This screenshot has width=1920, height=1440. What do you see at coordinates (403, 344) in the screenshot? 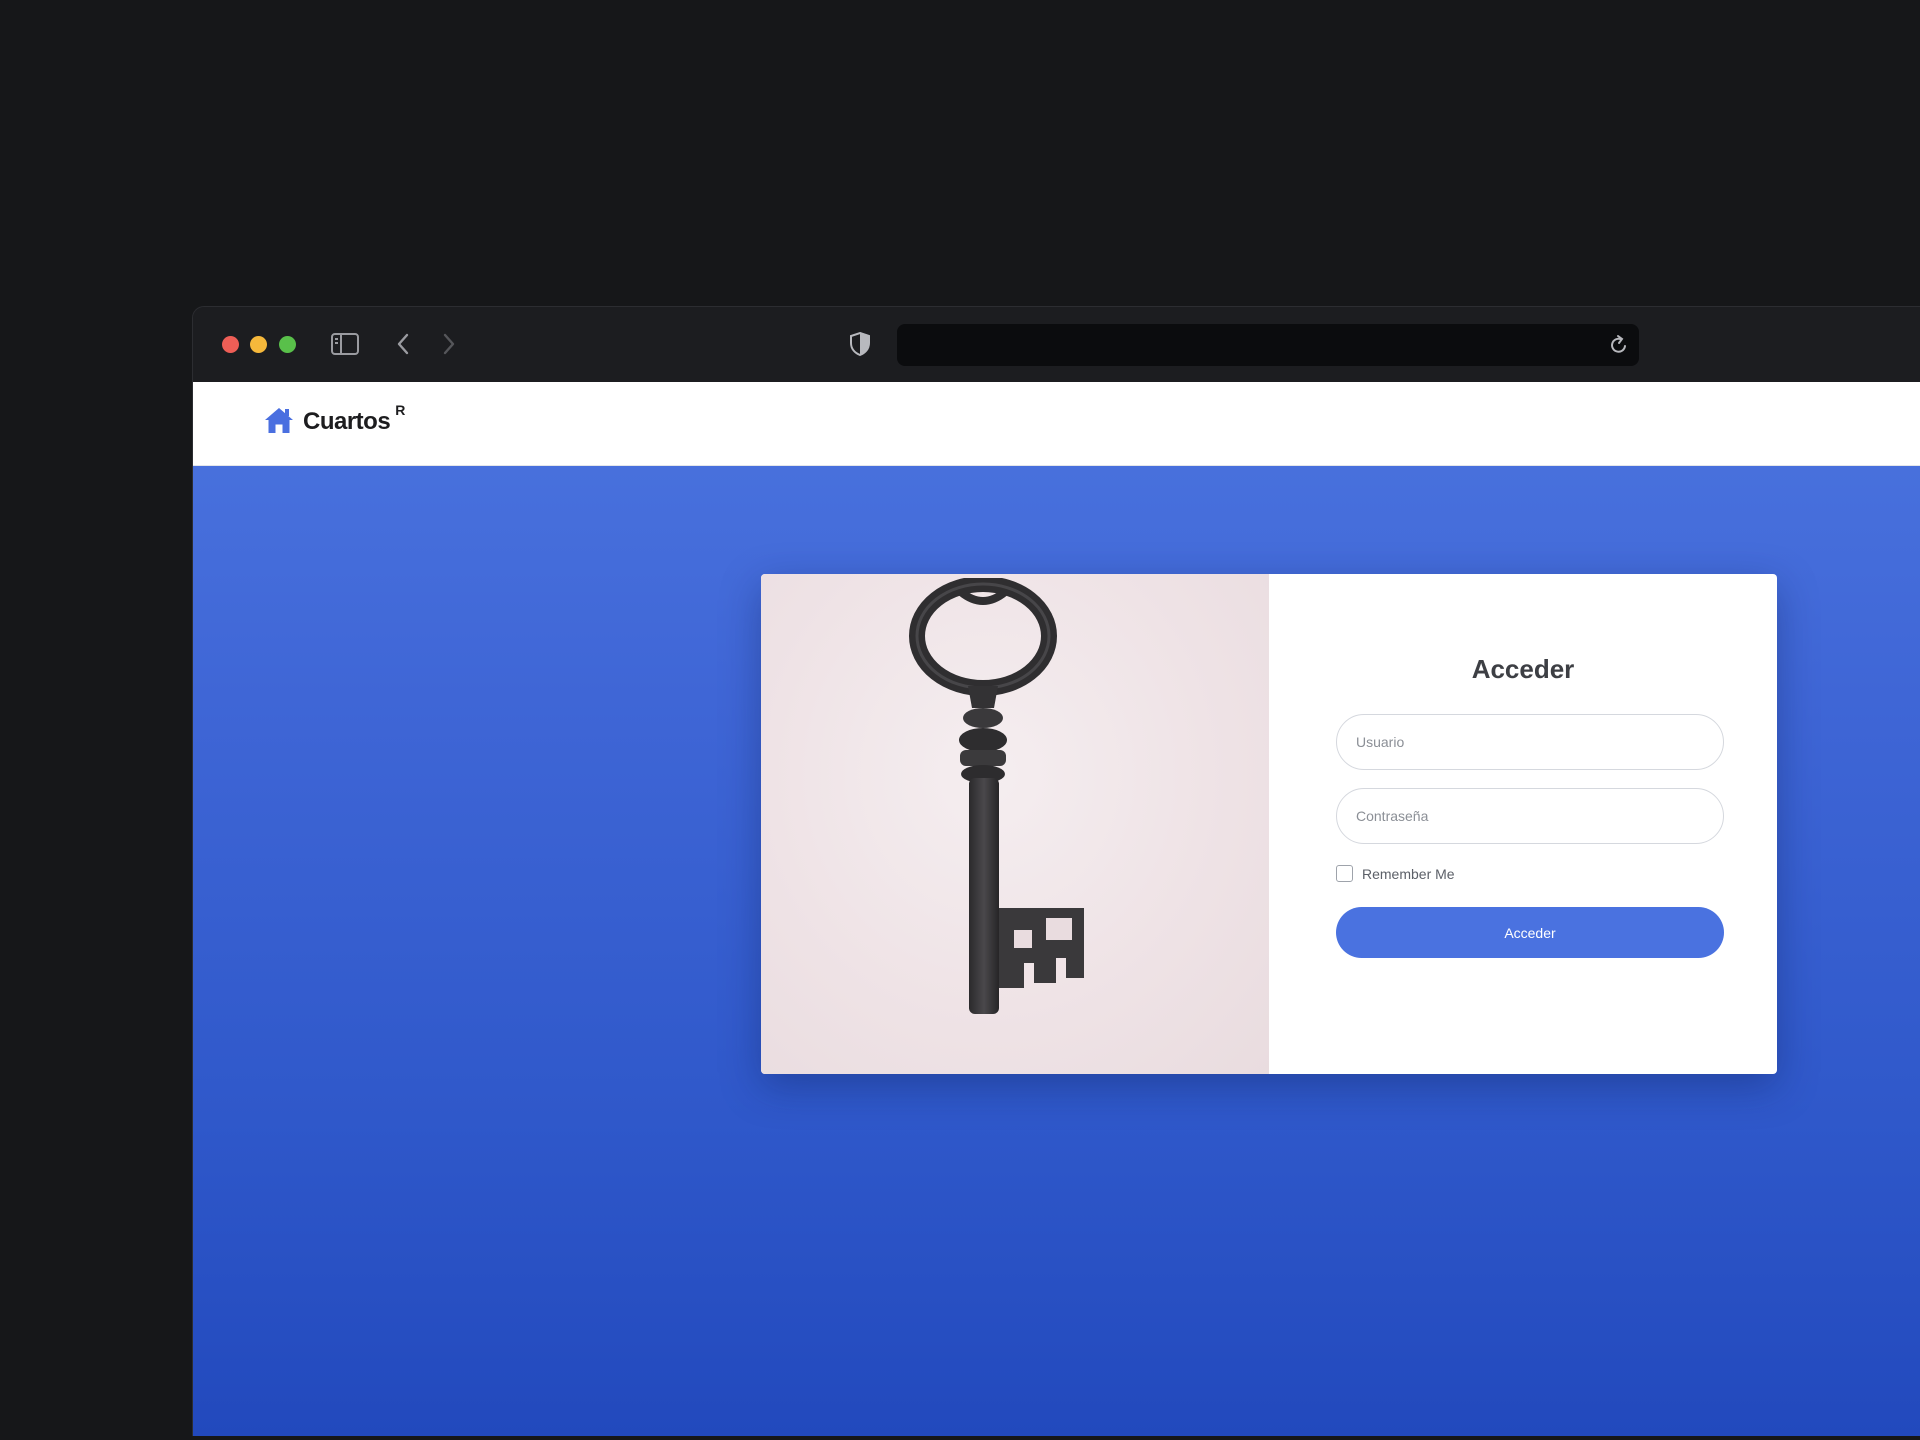
I see `chevron-left-icon` at bounding box center [403, 344].